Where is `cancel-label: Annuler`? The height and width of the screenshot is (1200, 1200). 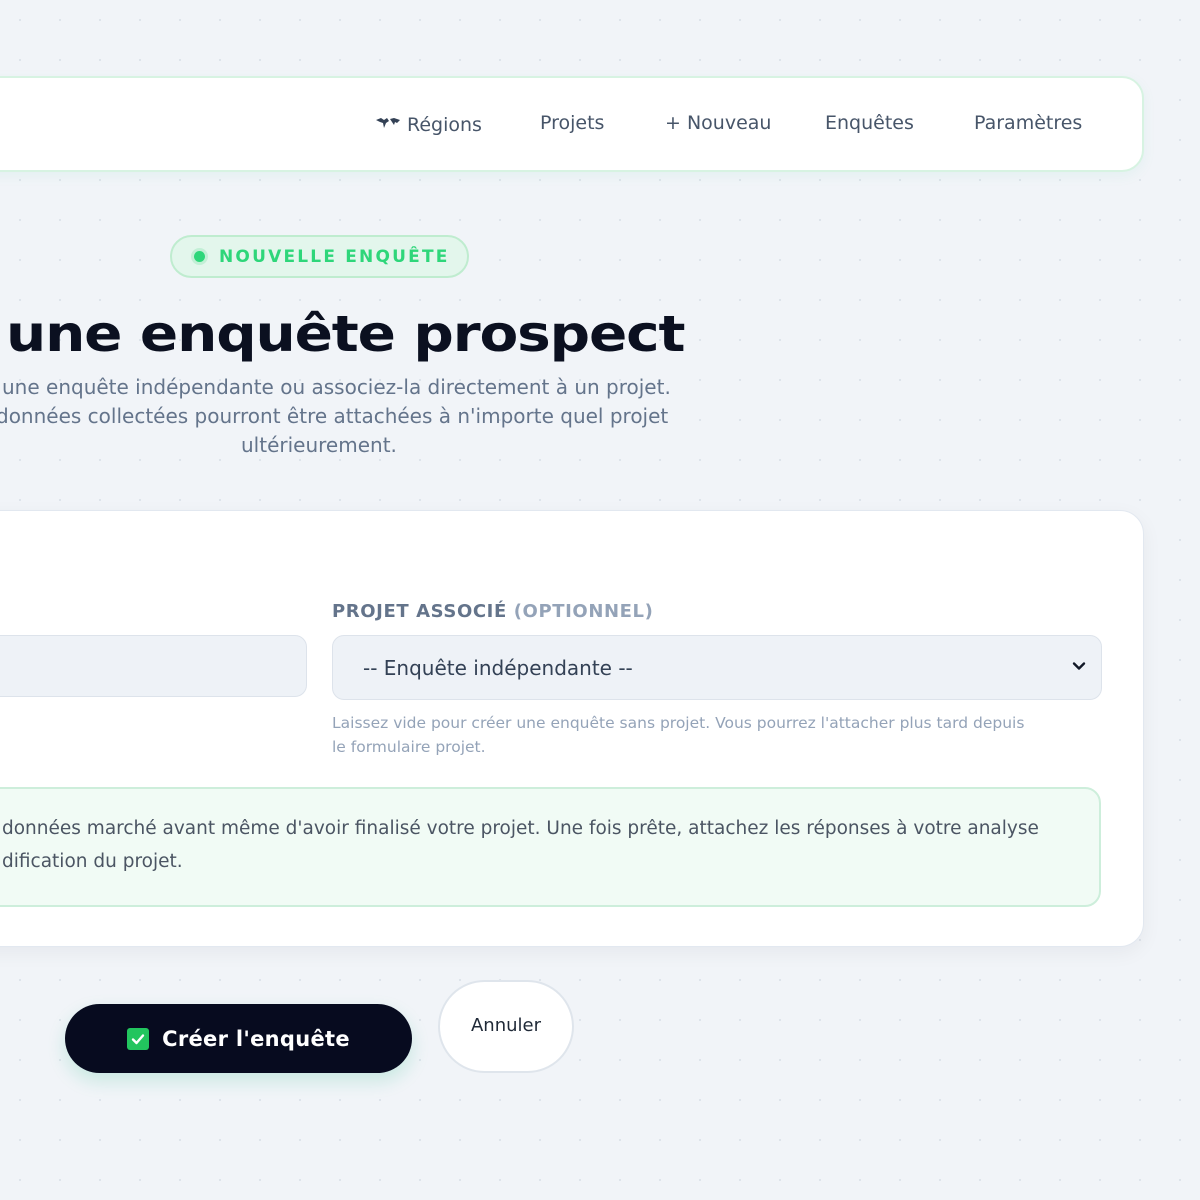 cancel-label: Annuler is located at coordinates (505, 1025).